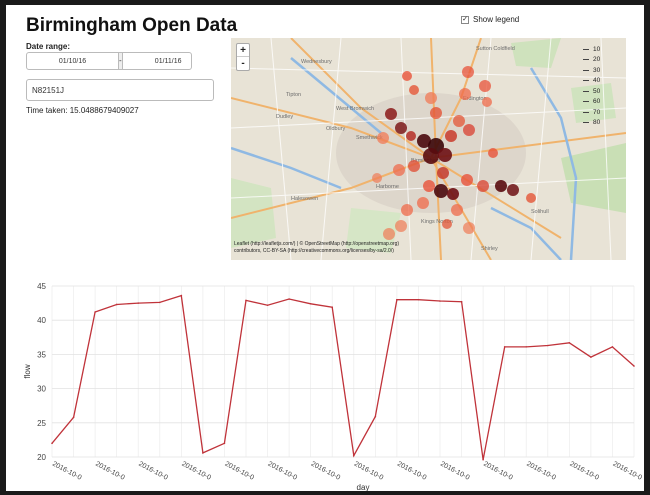 The image size is (650, 495). What do you see at coordinates (48, 46) in the screenshot?
I see `date-range-label: Date range:` at bounding box center [48, 46].